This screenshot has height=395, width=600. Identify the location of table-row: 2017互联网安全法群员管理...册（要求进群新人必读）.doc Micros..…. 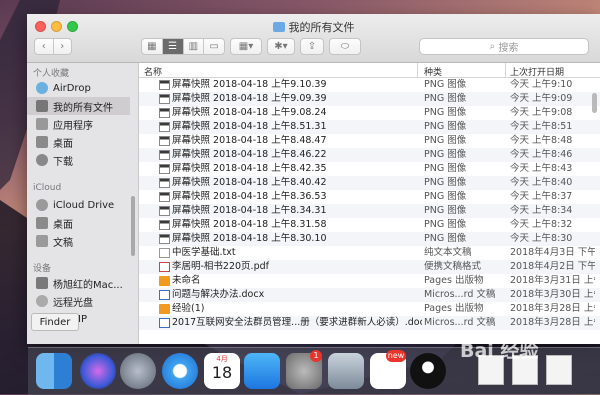
(369, 323).